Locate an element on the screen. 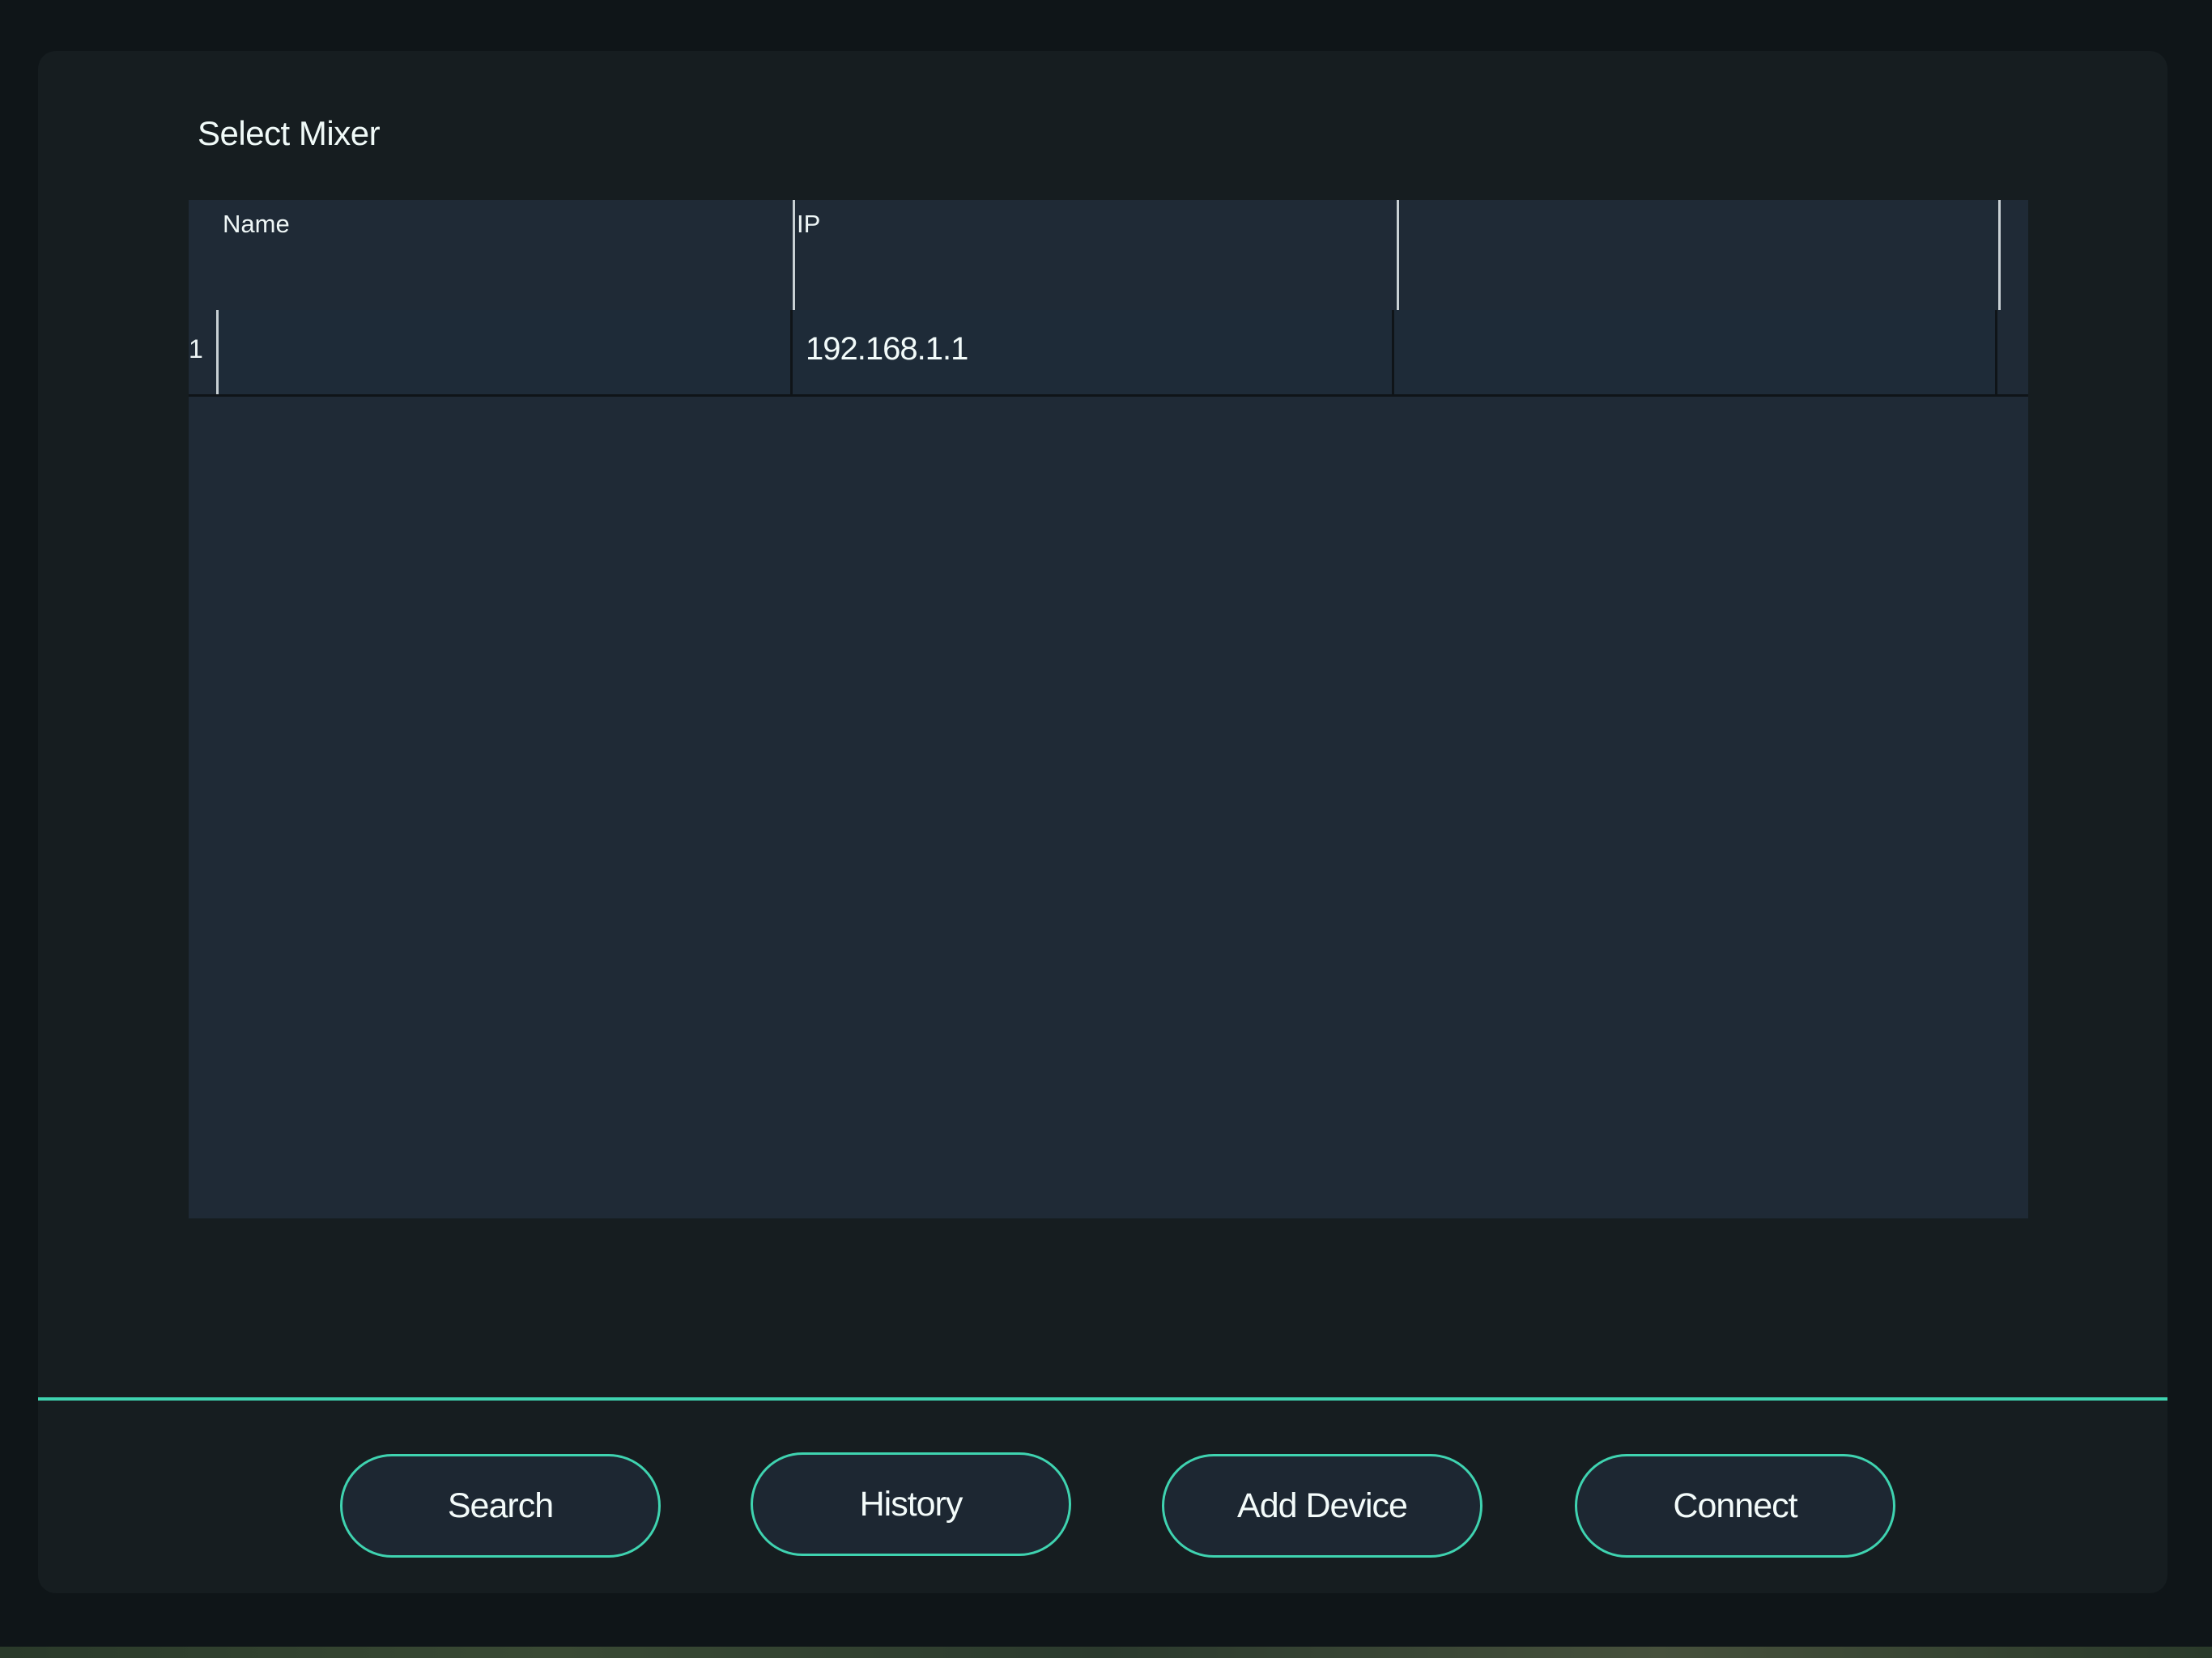 This screenshot has height=1658, width=2212. column-header-ip-label: IP is located at coordinates (809, 224).